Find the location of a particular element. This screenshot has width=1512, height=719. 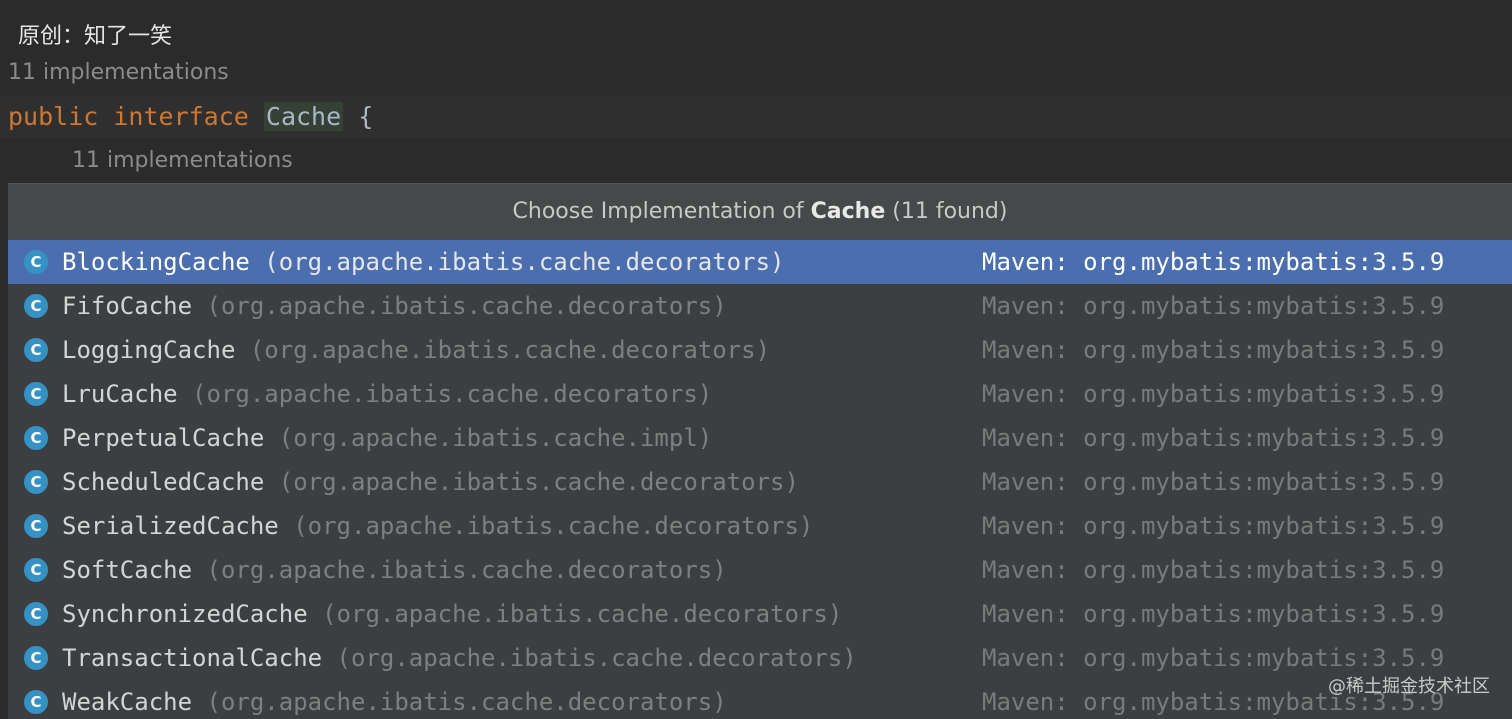

class-simple-name: BlockingCache is located at coordinates (156, 262).